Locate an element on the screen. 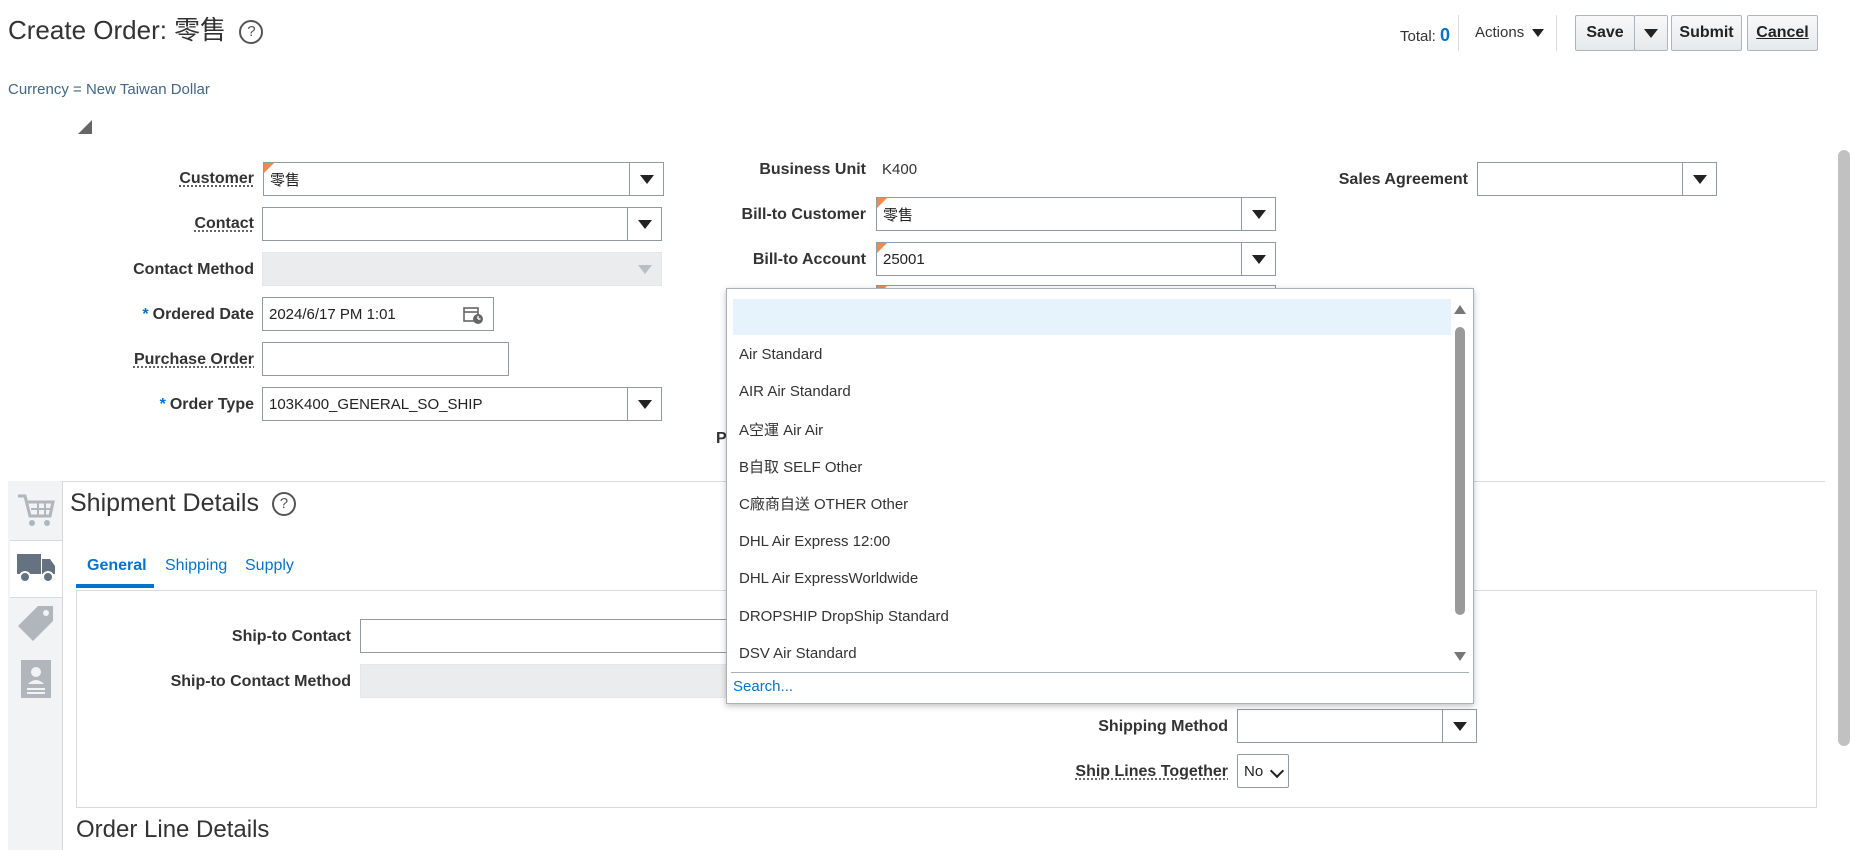 This screenshot has height=850, width=1850. dropdown-footer-divider is located at coordinates (1100, 672).